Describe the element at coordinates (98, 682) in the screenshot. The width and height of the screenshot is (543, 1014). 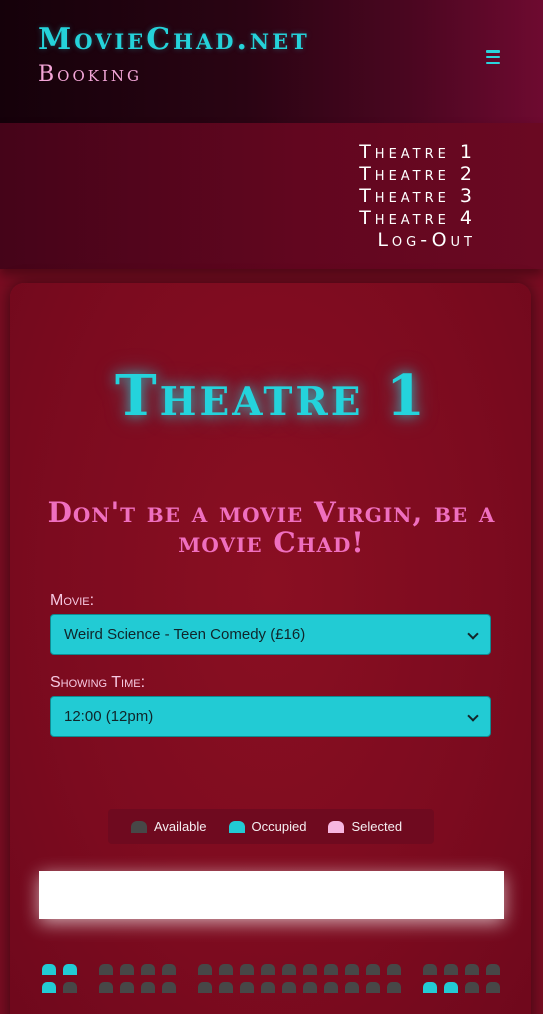
I see `showing-time-label: Showing Time:` at that location.